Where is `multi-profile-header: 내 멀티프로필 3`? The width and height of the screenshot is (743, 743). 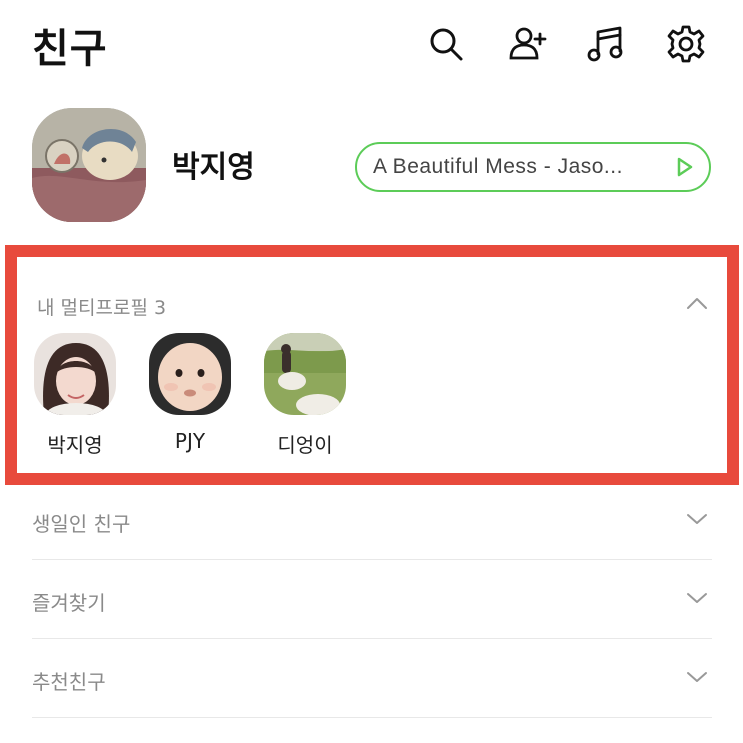 multi-profile-header: 내 멀티프로필 3 is located at coordinates (102, 308).